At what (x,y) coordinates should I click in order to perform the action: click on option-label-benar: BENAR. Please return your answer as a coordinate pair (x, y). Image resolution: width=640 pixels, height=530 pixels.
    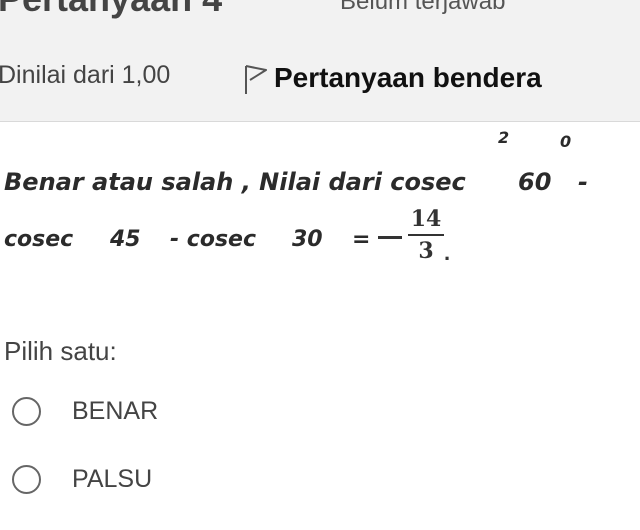
    Looking at the image, I should click on (115, 410).